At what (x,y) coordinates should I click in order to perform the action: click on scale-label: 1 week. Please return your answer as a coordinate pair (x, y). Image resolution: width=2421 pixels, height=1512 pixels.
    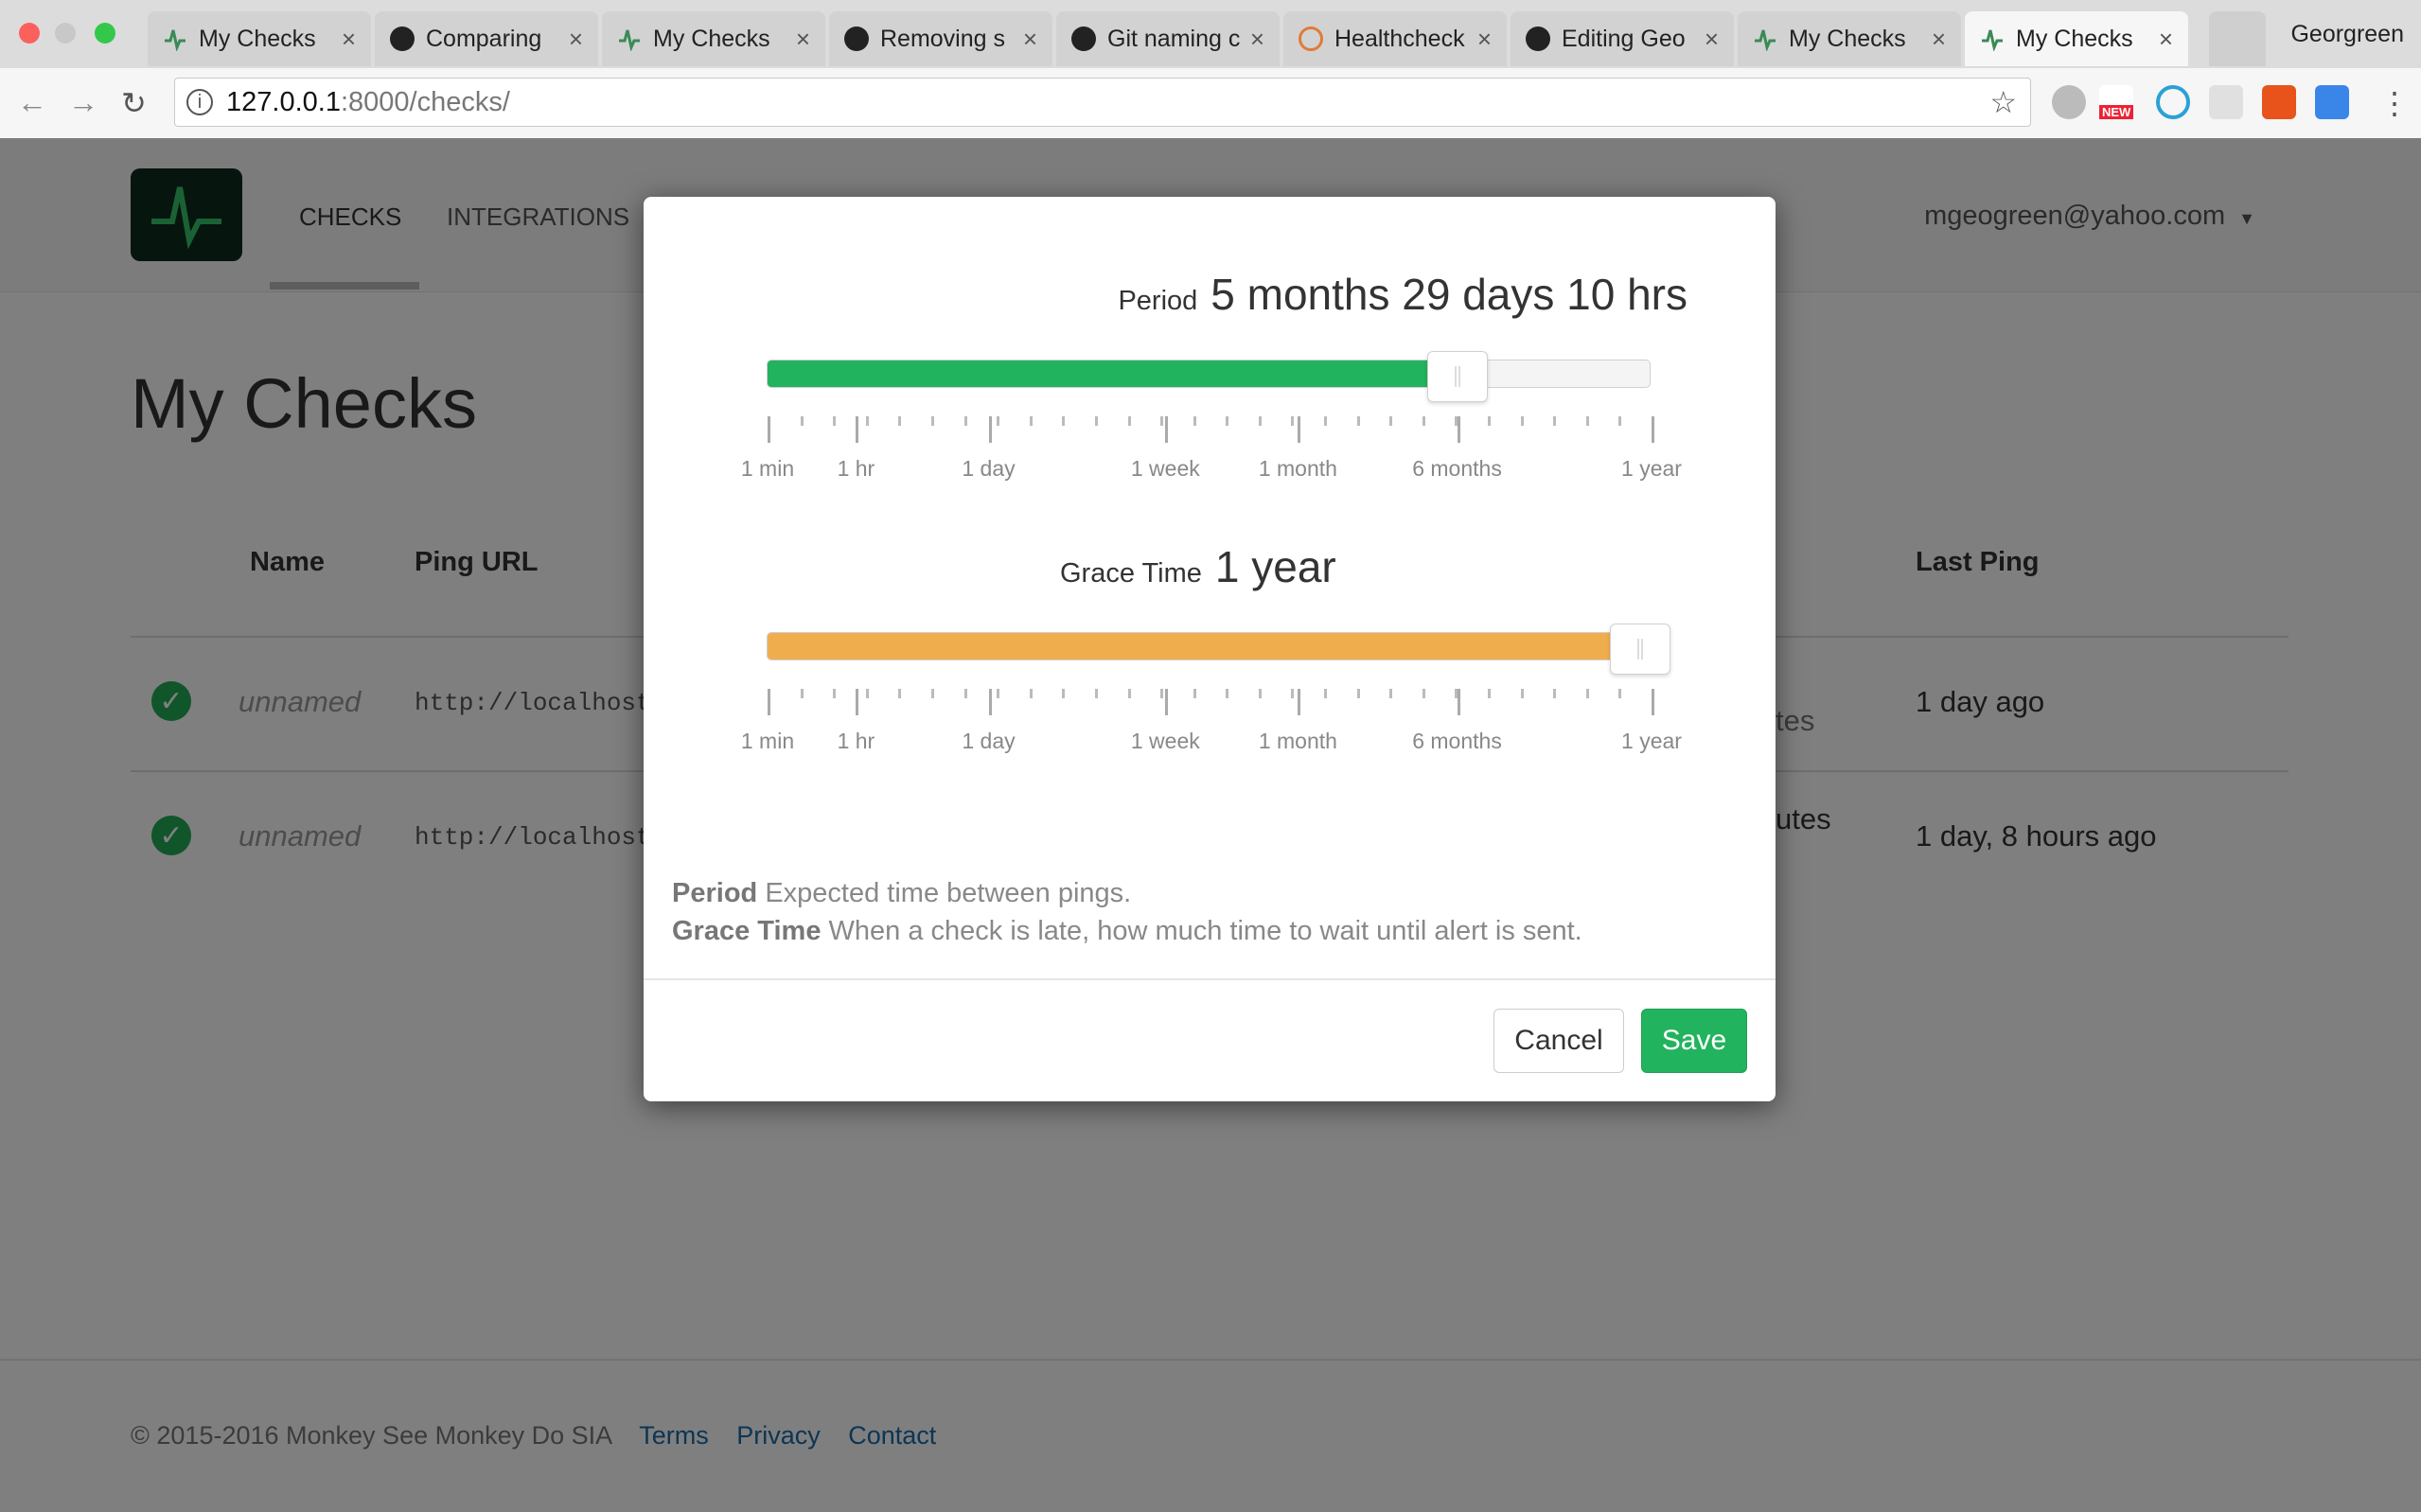
    Looking at the image, I should click on (1165, 741).